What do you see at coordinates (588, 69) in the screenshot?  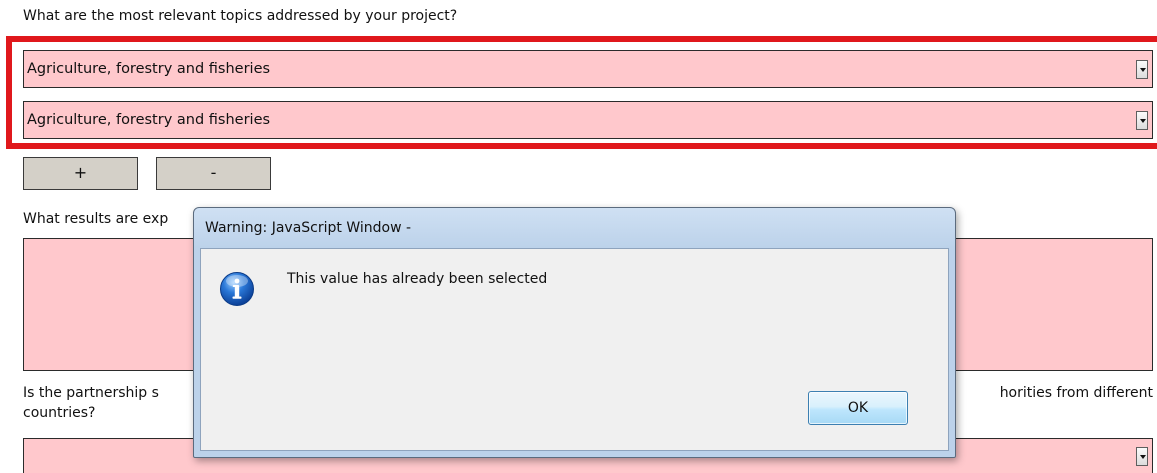 I see `topic-select-1: Agriculture, forestry and fisheries` at bounding box center [588, 69].